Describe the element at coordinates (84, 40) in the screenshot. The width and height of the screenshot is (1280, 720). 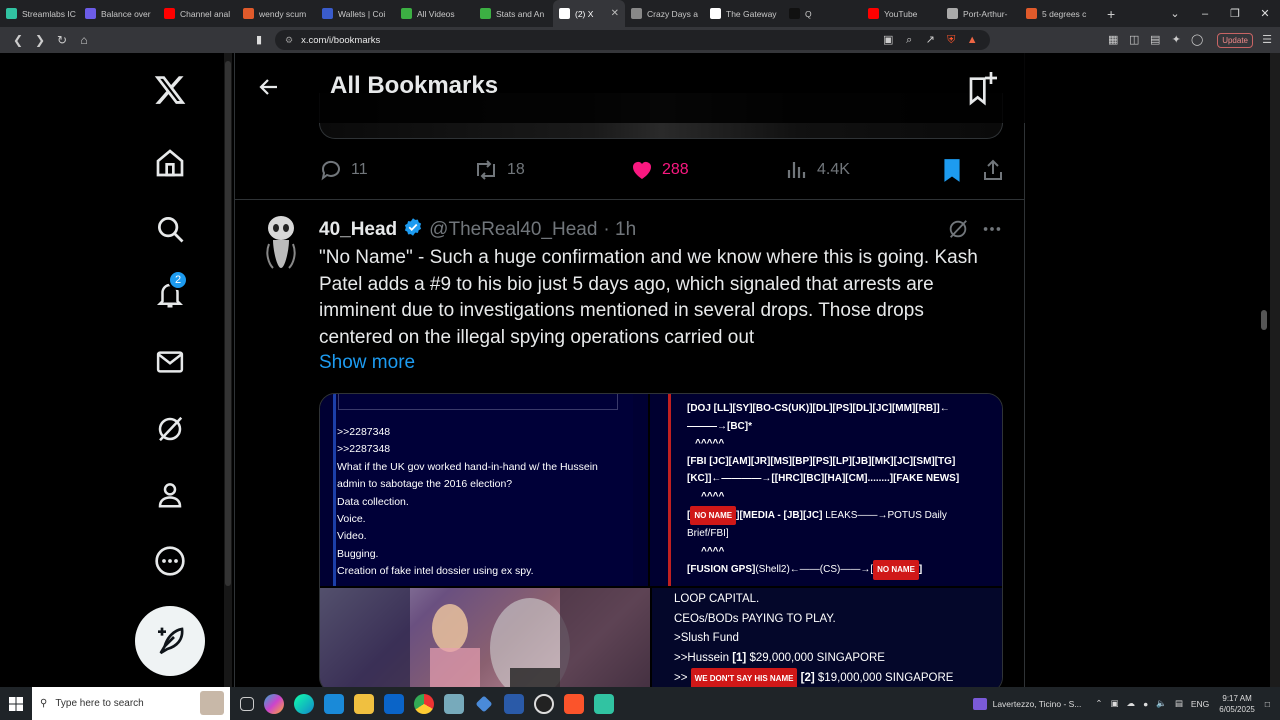
I see `home-icon: ⌂` at that location.